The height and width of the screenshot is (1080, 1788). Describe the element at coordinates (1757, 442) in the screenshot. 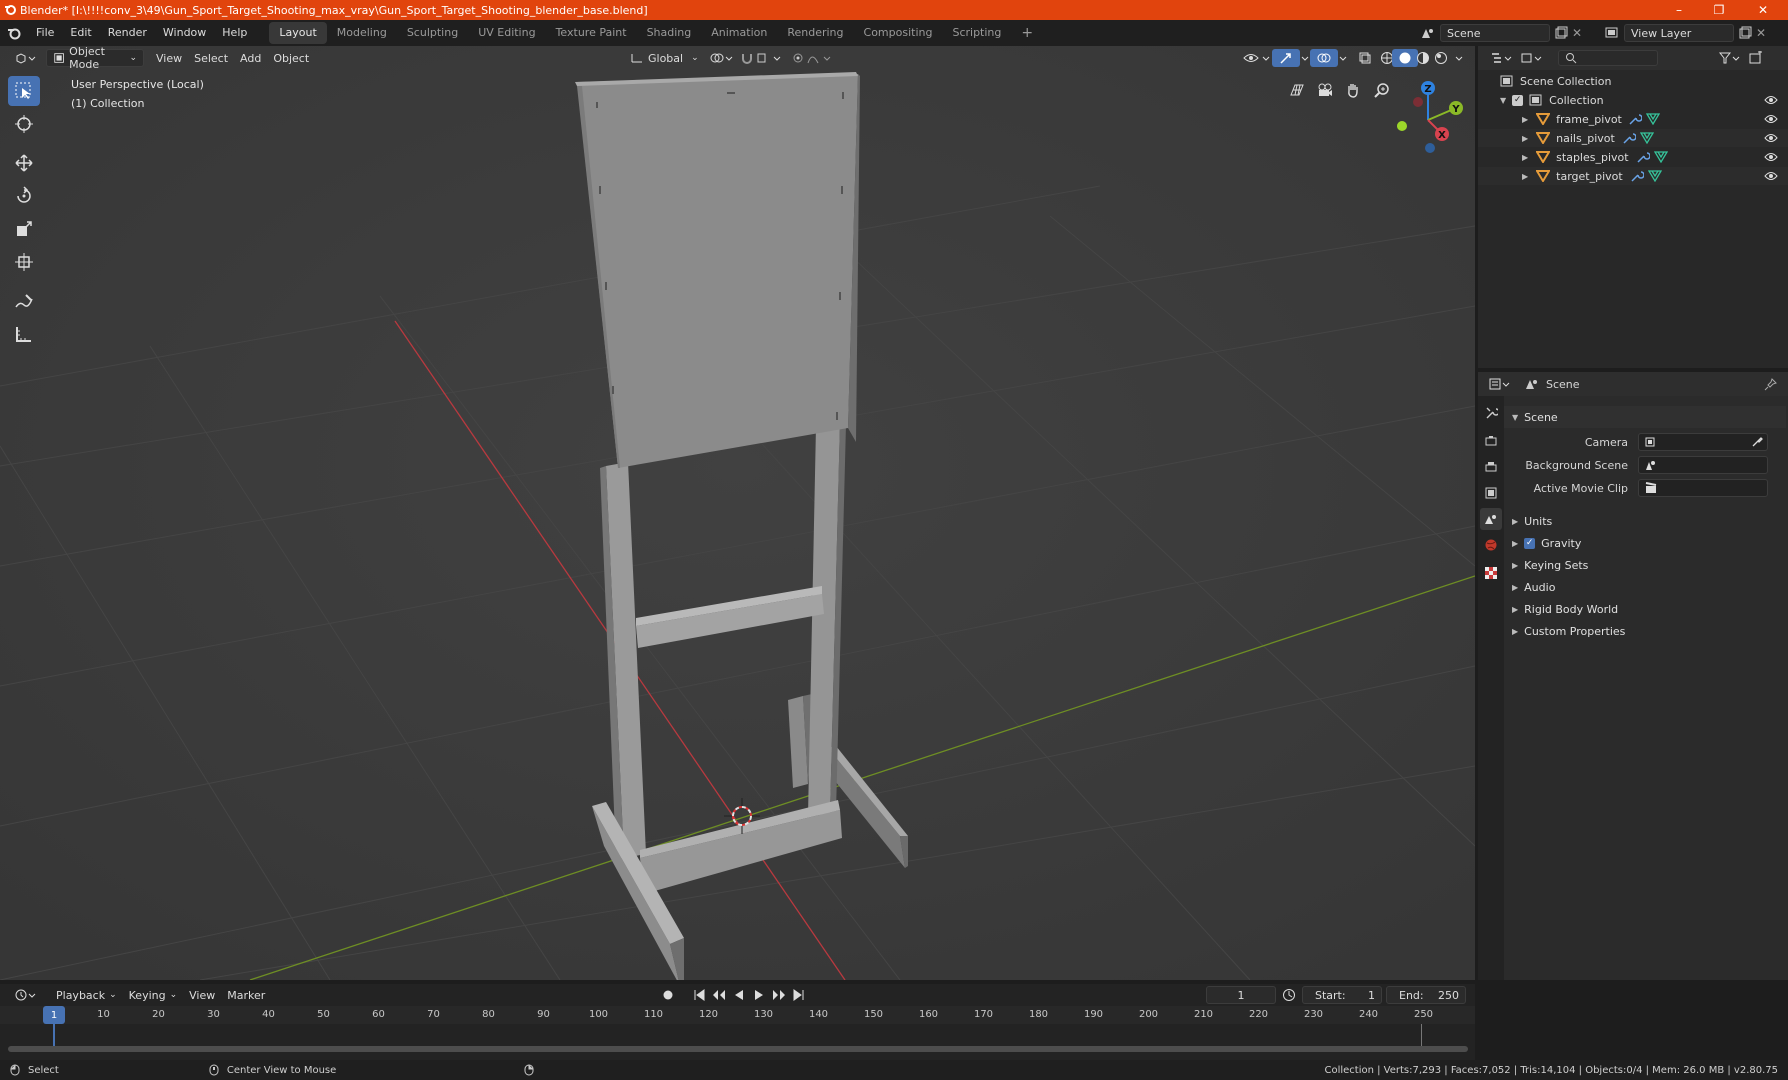

I see `eyedropper-icon` at that location.